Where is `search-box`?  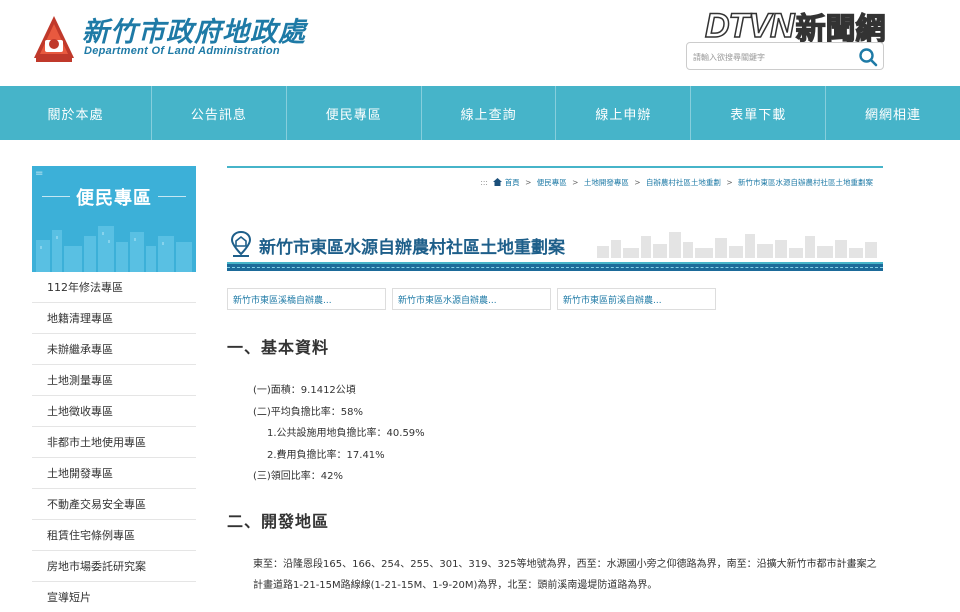
search-box is located at coordinates (785, 56).